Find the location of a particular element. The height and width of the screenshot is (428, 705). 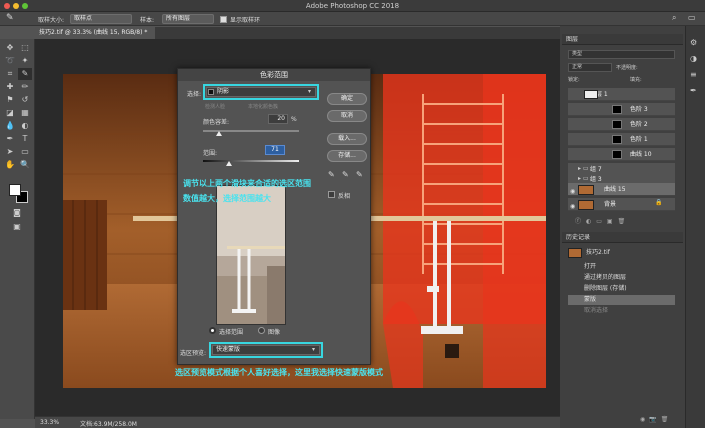

range-slider-track is located at coordinates (251, 161).